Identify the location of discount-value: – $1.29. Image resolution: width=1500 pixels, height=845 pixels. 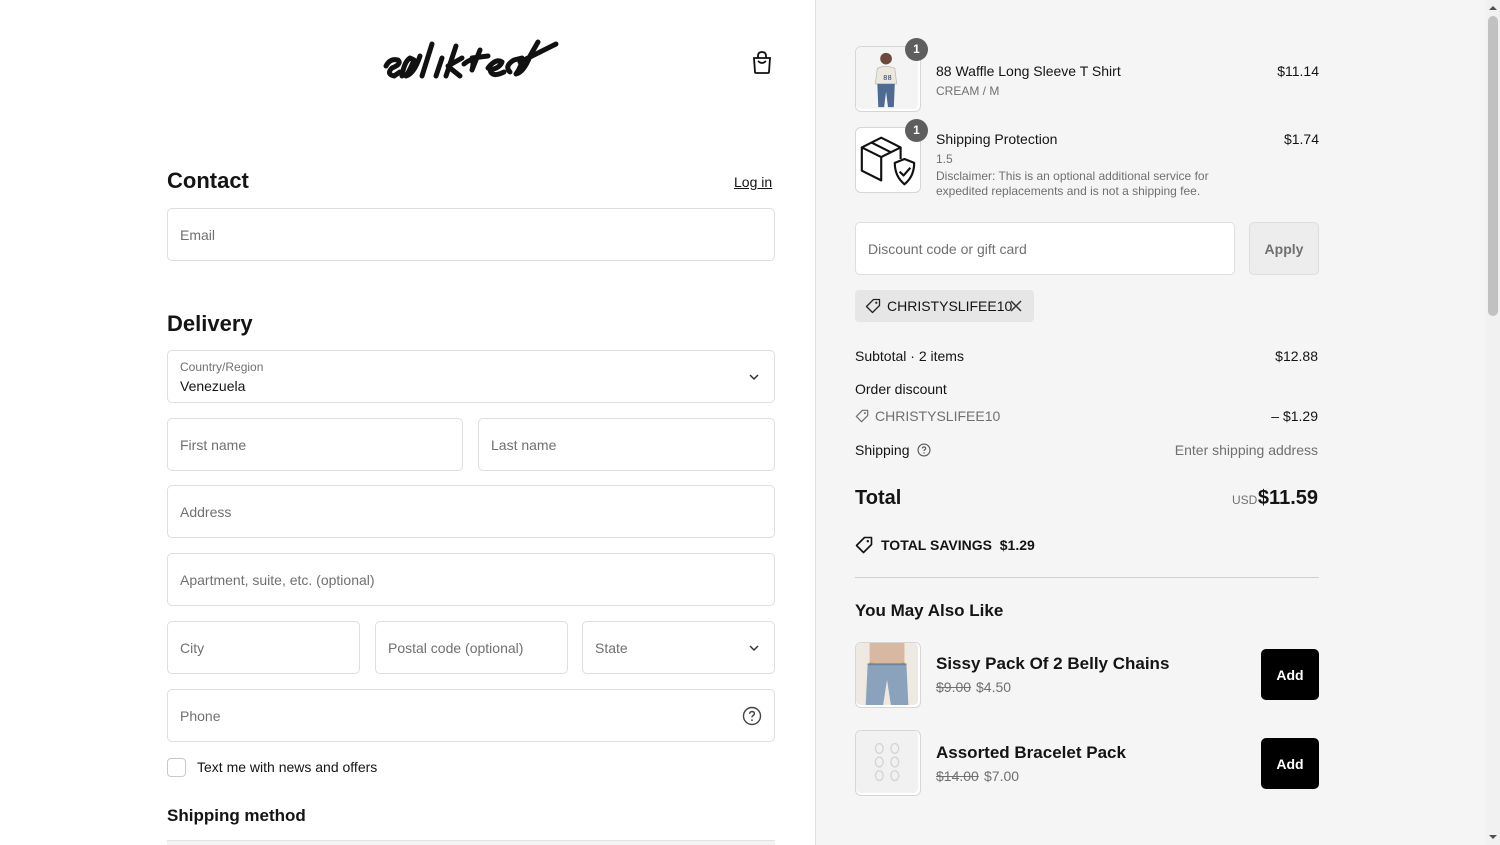
(1294, 416).